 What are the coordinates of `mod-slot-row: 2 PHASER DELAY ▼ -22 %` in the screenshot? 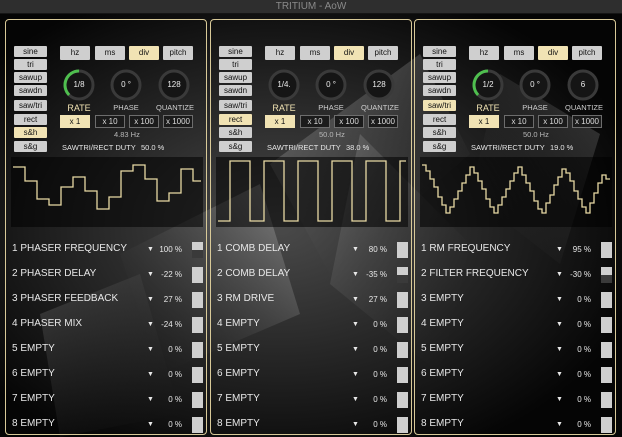 It's located at (106, 275).